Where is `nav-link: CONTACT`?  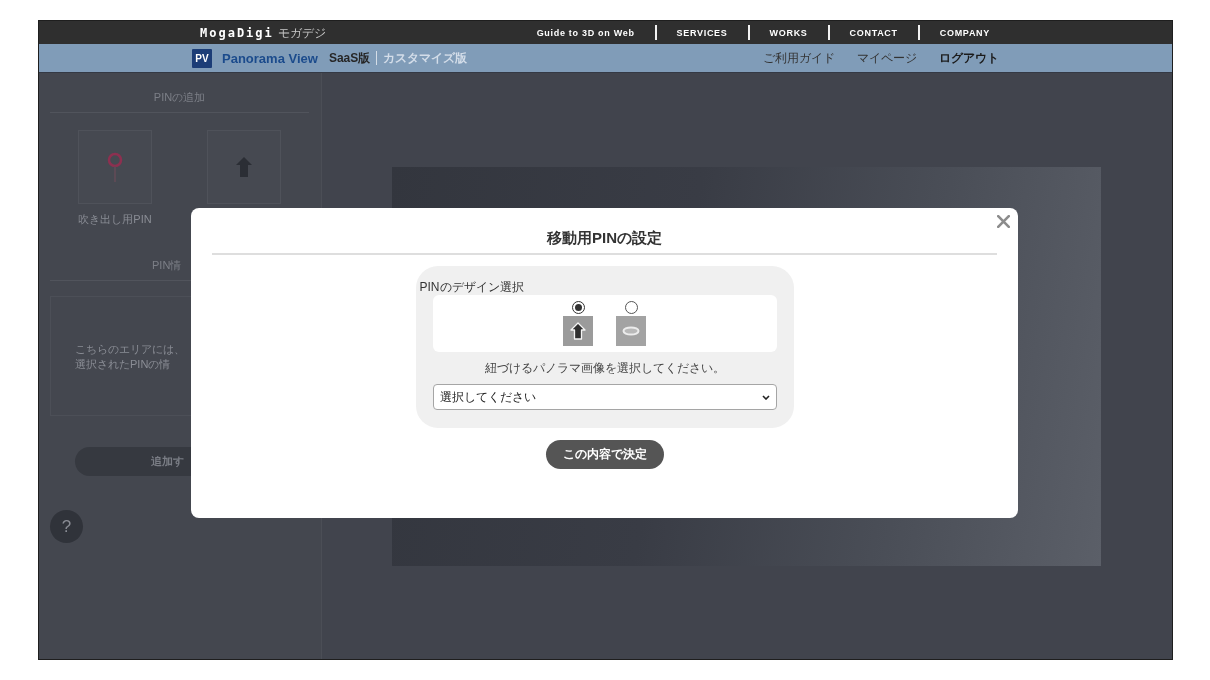
nav-link: CONTACT is located at coordinates (873, 32).